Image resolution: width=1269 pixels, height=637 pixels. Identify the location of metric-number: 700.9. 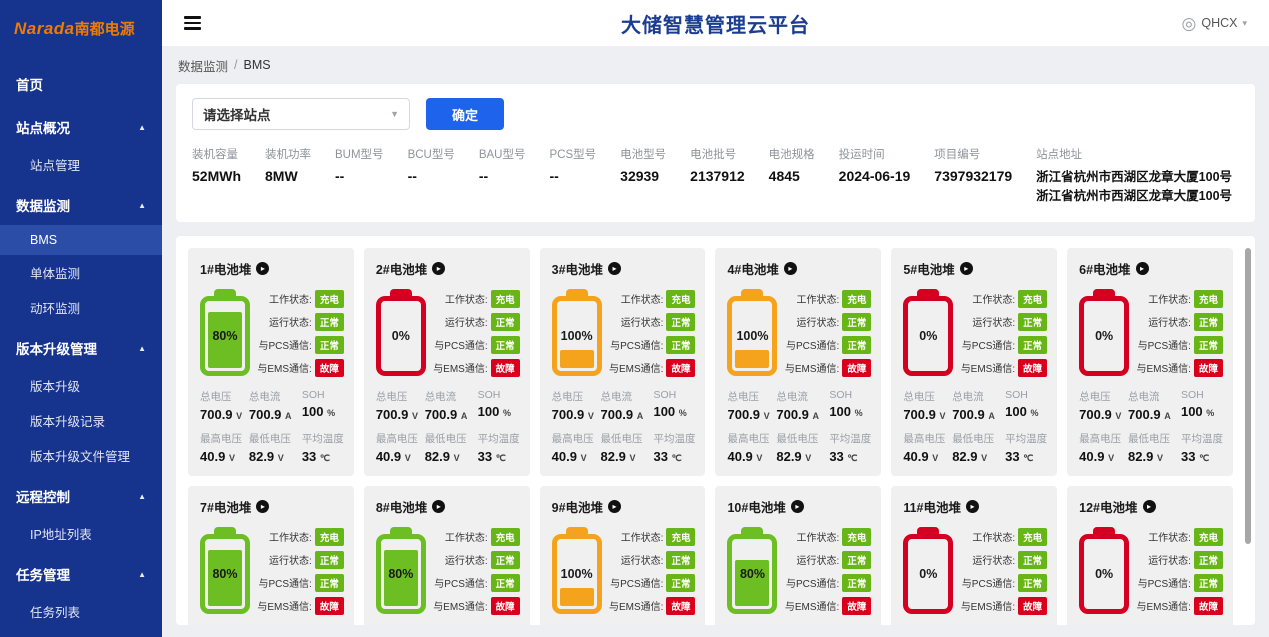
(744, 414).